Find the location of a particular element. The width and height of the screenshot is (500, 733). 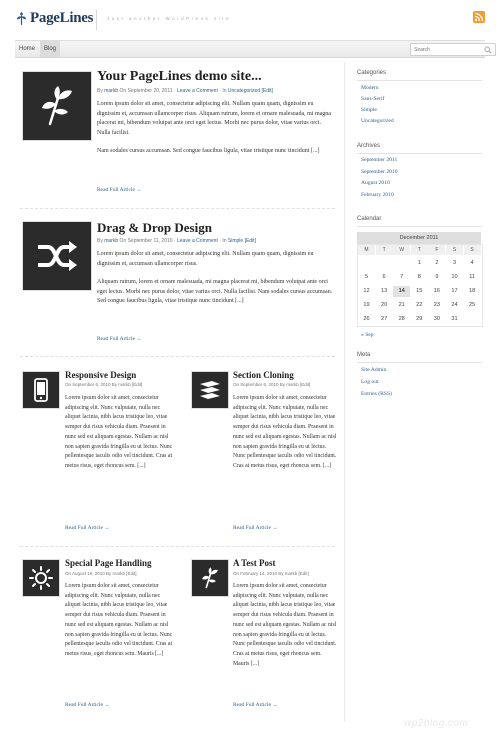

nav-item-blog: Blog is located at coordinates (50, 49).